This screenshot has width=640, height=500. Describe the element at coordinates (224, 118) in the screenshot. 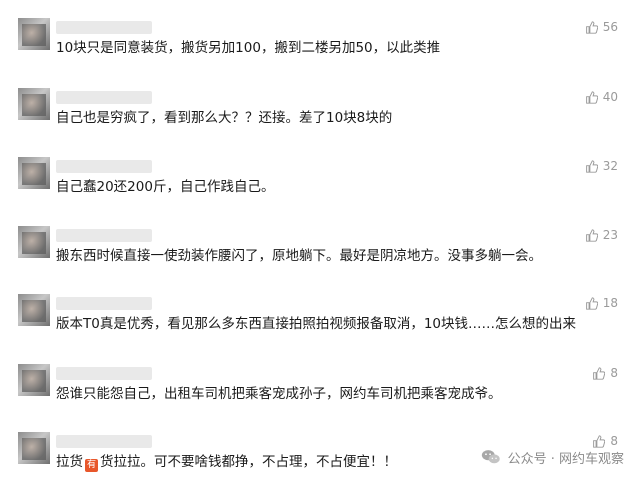

I see `comment-text: 自己也是穷疯了，看到那么大？？还接。差了10块8块的` at that location.